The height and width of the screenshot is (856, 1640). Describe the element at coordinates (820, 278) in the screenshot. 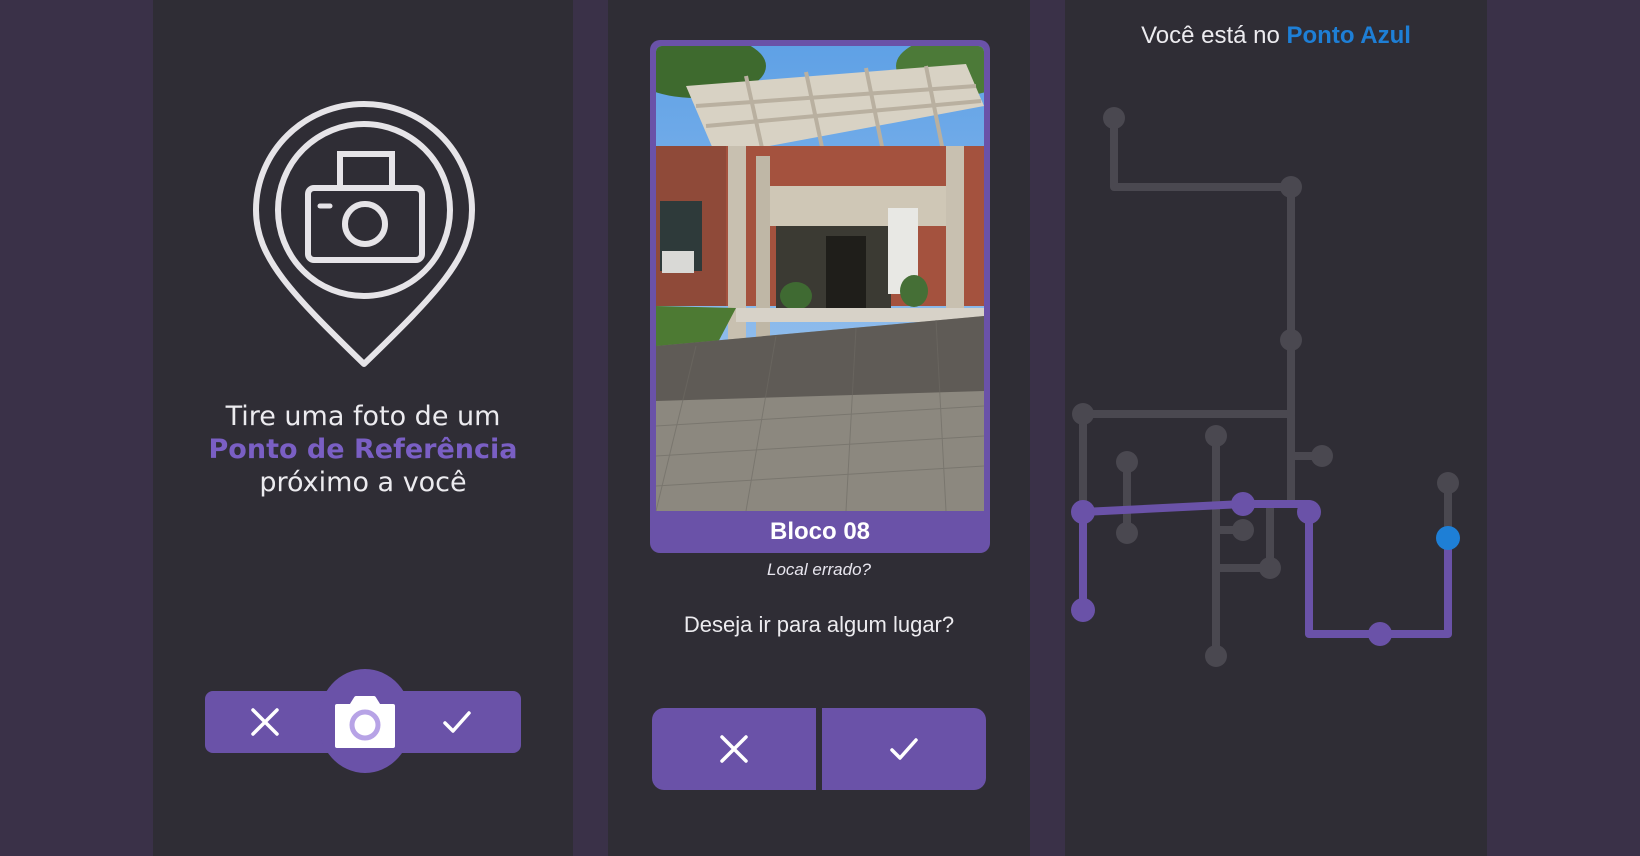

I see `landmark-photo` at that location.